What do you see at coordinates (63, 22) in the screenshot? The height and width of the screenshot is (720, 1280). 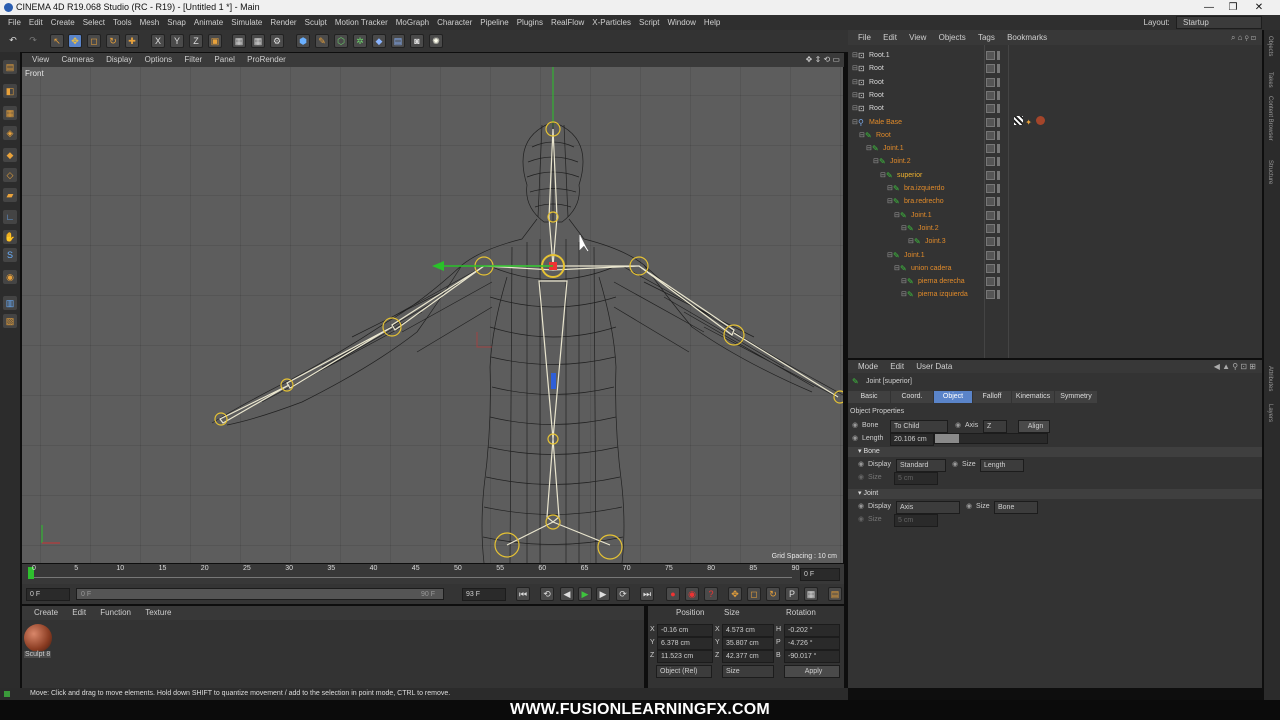 I see `menu-create: Create` at bounding box center [63, 22].